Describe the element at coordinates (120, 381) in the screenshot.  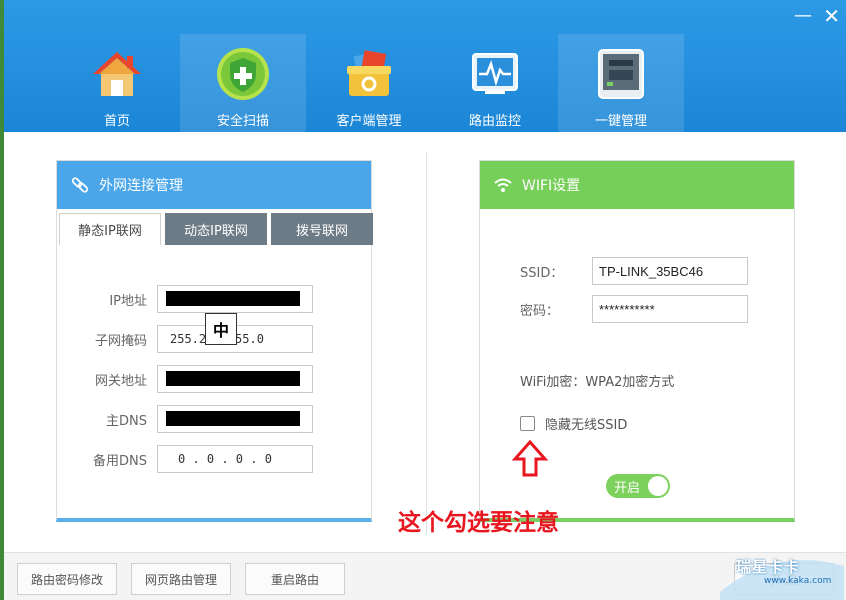
I see `gateway-label: 网关地址` at that location.